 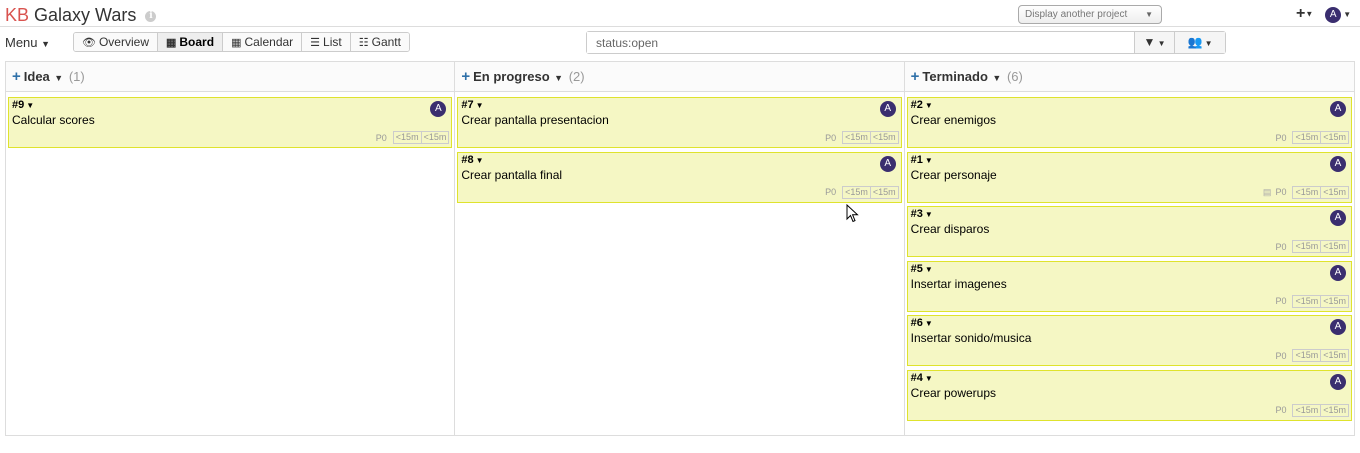 What do you see at coordinates (263, 42) in the screenshot?
I see `view-tab-calendar: ▦ Calendar` at bounding box center [263, 42].